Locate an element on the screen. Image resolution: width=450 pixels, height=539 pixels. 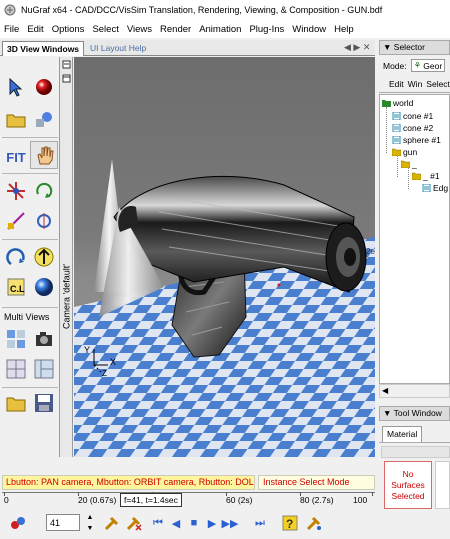
orbit-icon is located at coordinates (16, 257).